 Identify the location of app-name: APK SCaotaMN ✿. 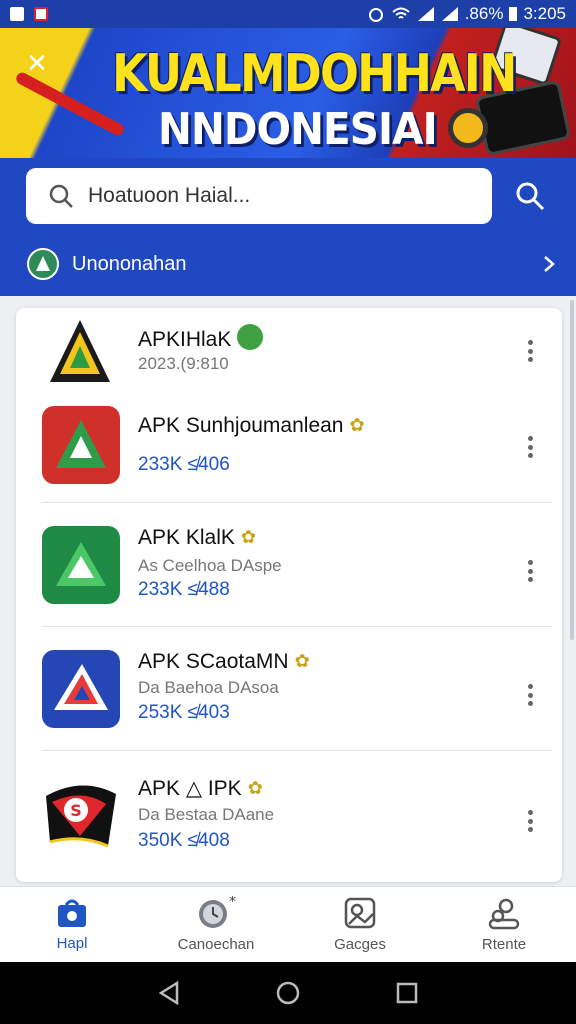
(224, 662).